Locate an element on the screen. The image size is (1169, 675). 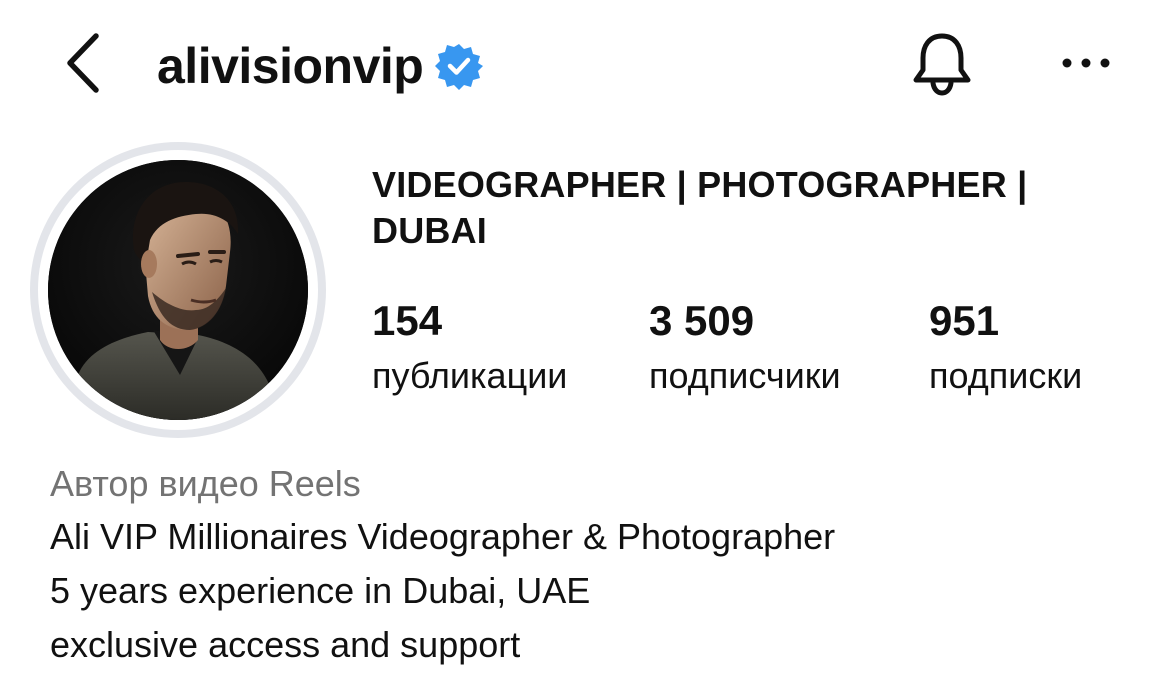
bio-line: 5 years experience in Dubai, UAE is located at coordinates (320, 590).